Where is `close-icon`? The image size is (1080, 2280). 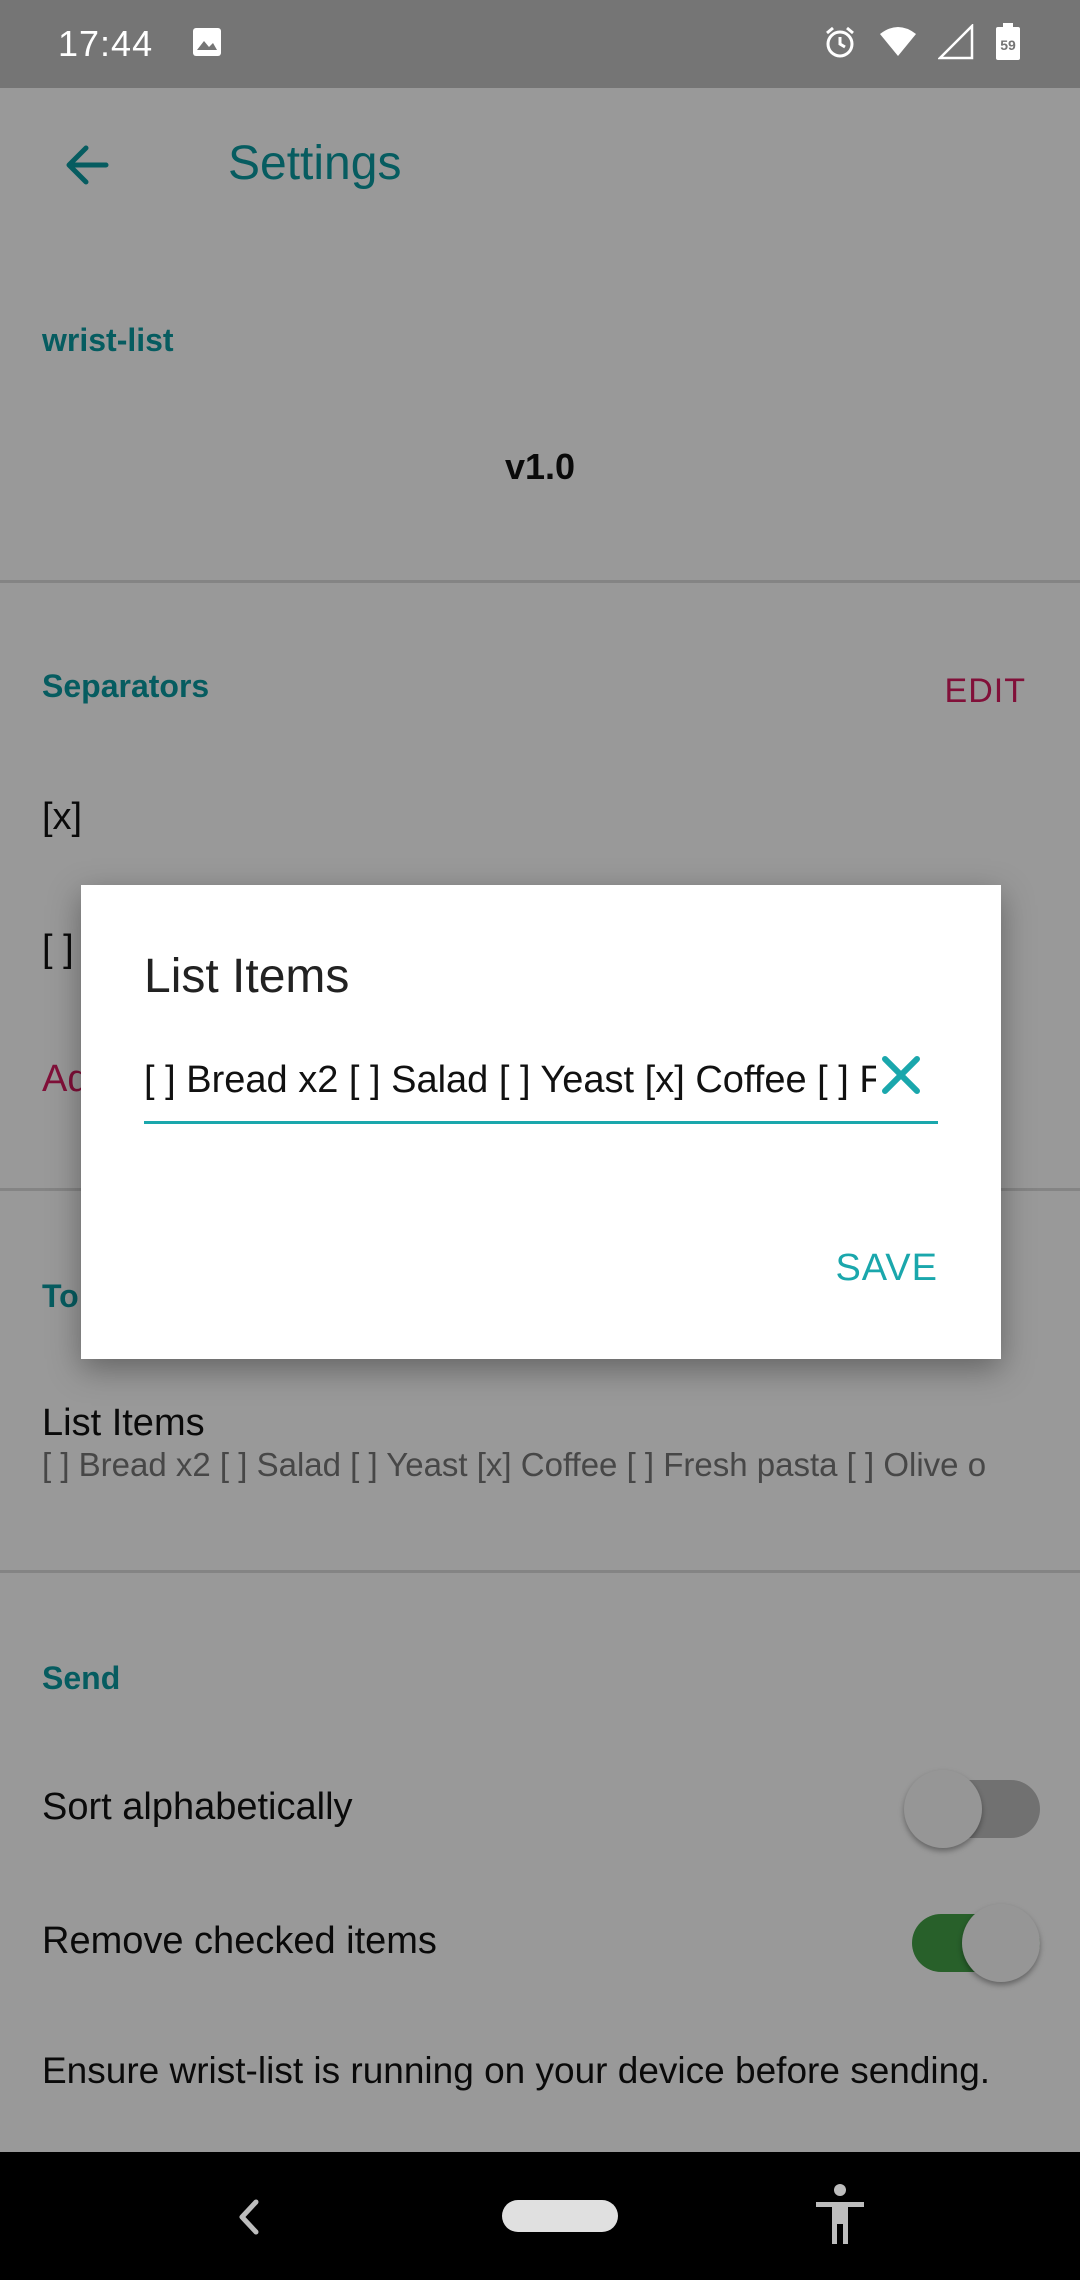 close-icon is located at coordinates (901, 1075).